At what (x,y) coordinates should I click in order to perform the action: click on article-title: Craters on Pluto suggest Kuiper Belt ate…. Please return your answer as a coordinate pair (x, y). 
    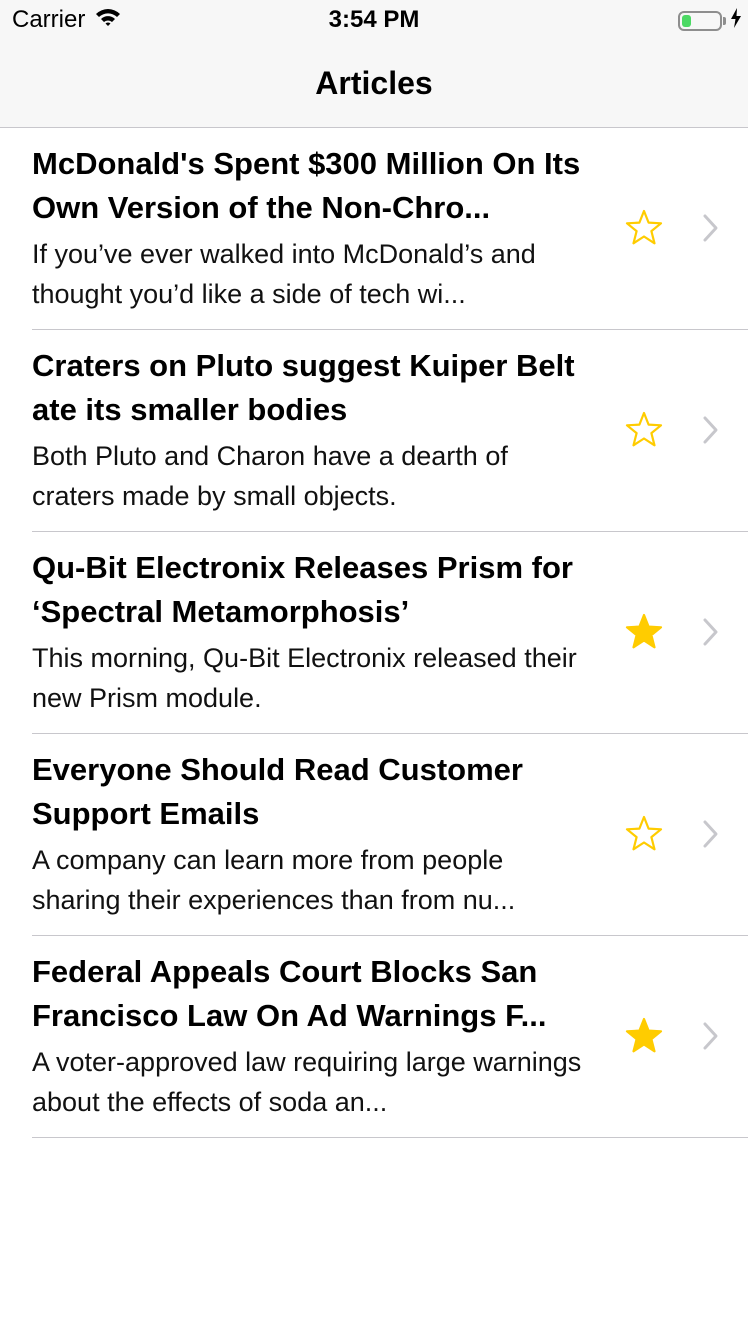
    Looking at the image, I should click on (303, 387).